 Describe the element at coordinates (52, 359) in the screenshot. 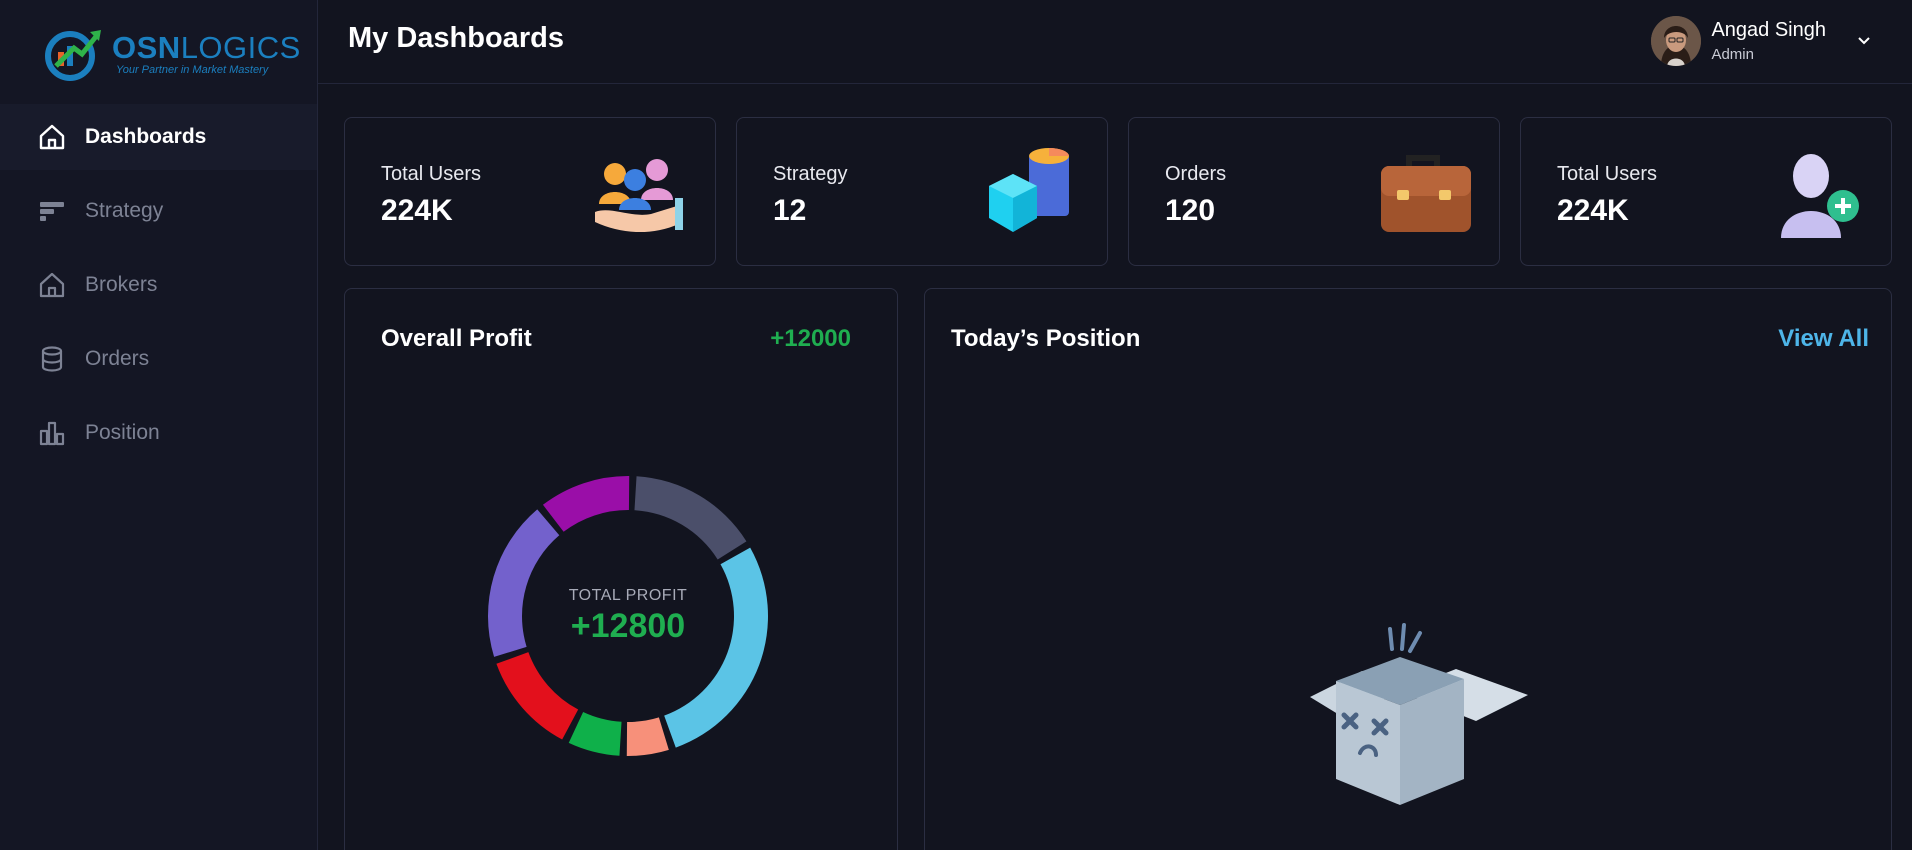

I see `database-icon` at that location.